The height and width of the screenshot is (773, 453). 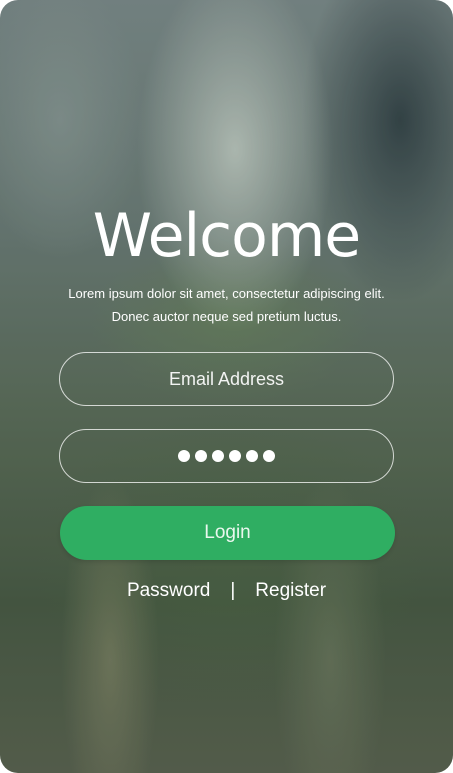 I want to click on welcome-title: Welcome, so click(x=226, y=236).